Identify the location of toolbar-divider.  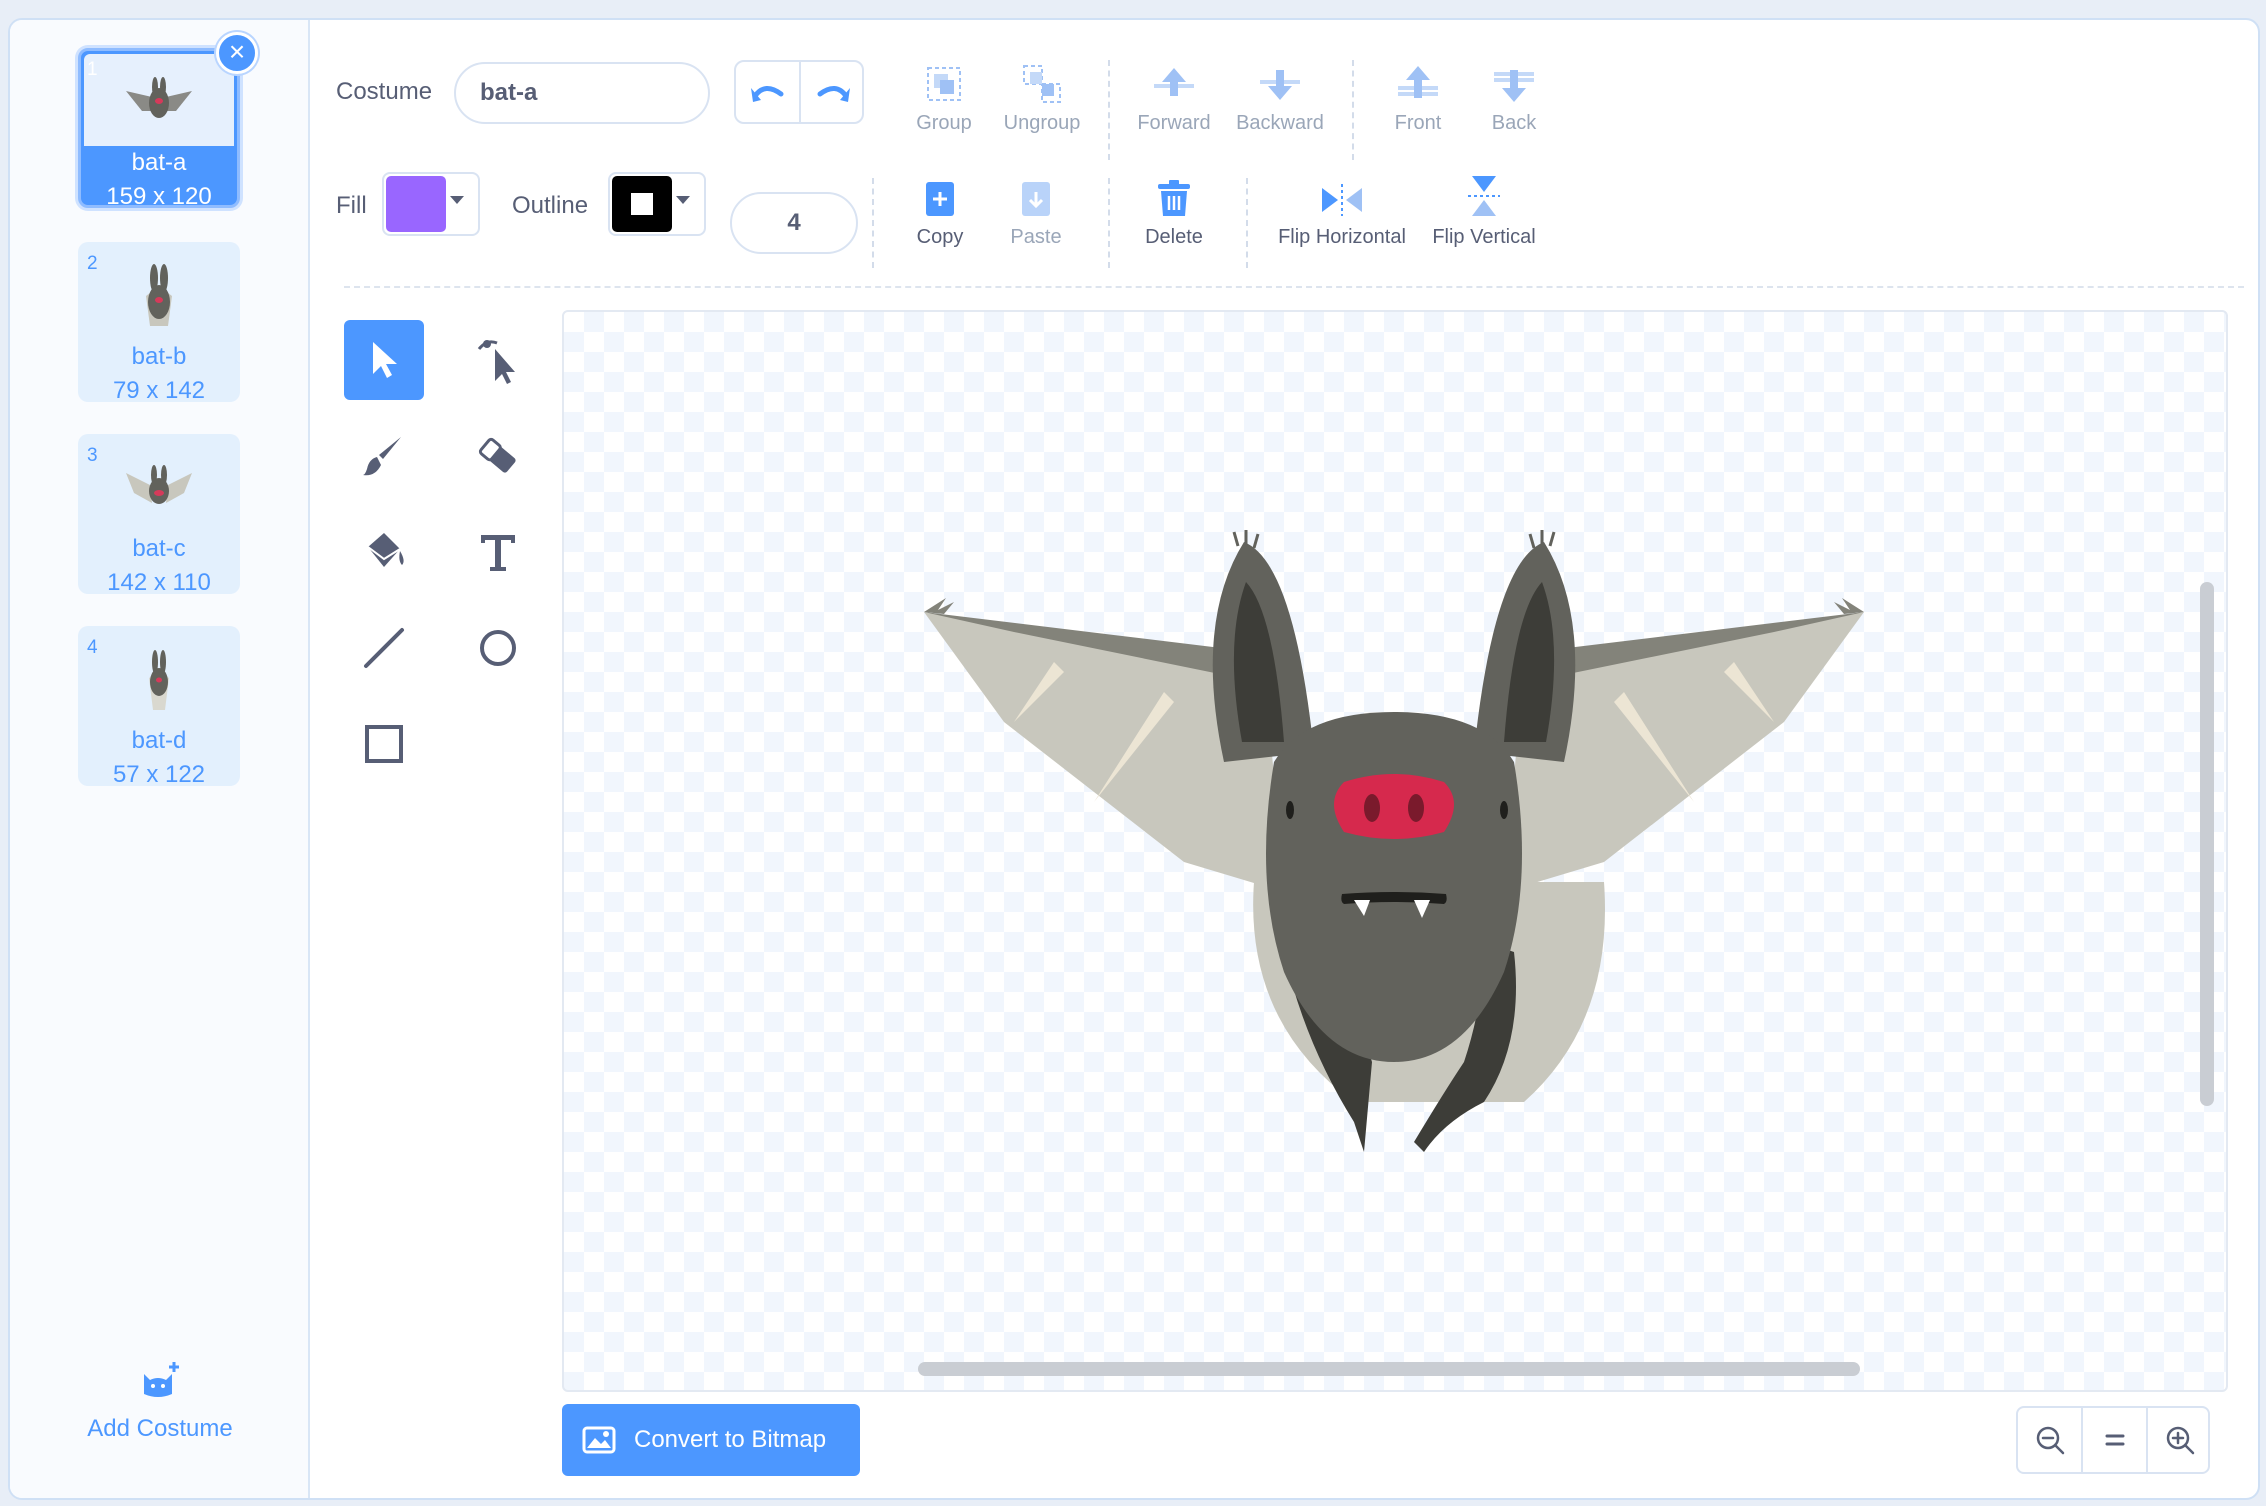
(1294, 287).